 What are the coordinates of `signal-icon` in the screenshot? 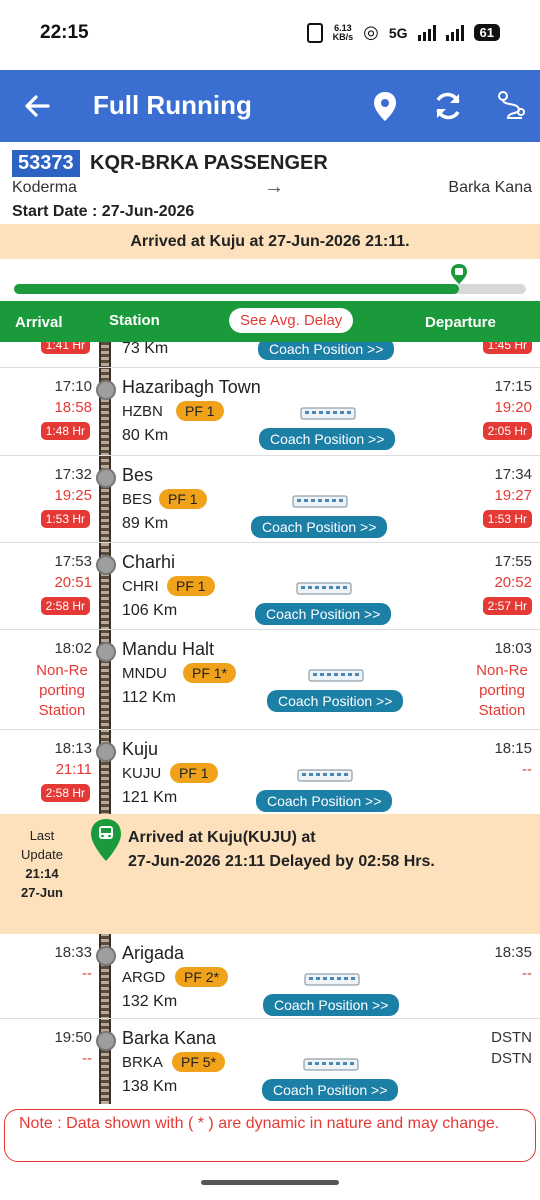 It's located at (426, 32).